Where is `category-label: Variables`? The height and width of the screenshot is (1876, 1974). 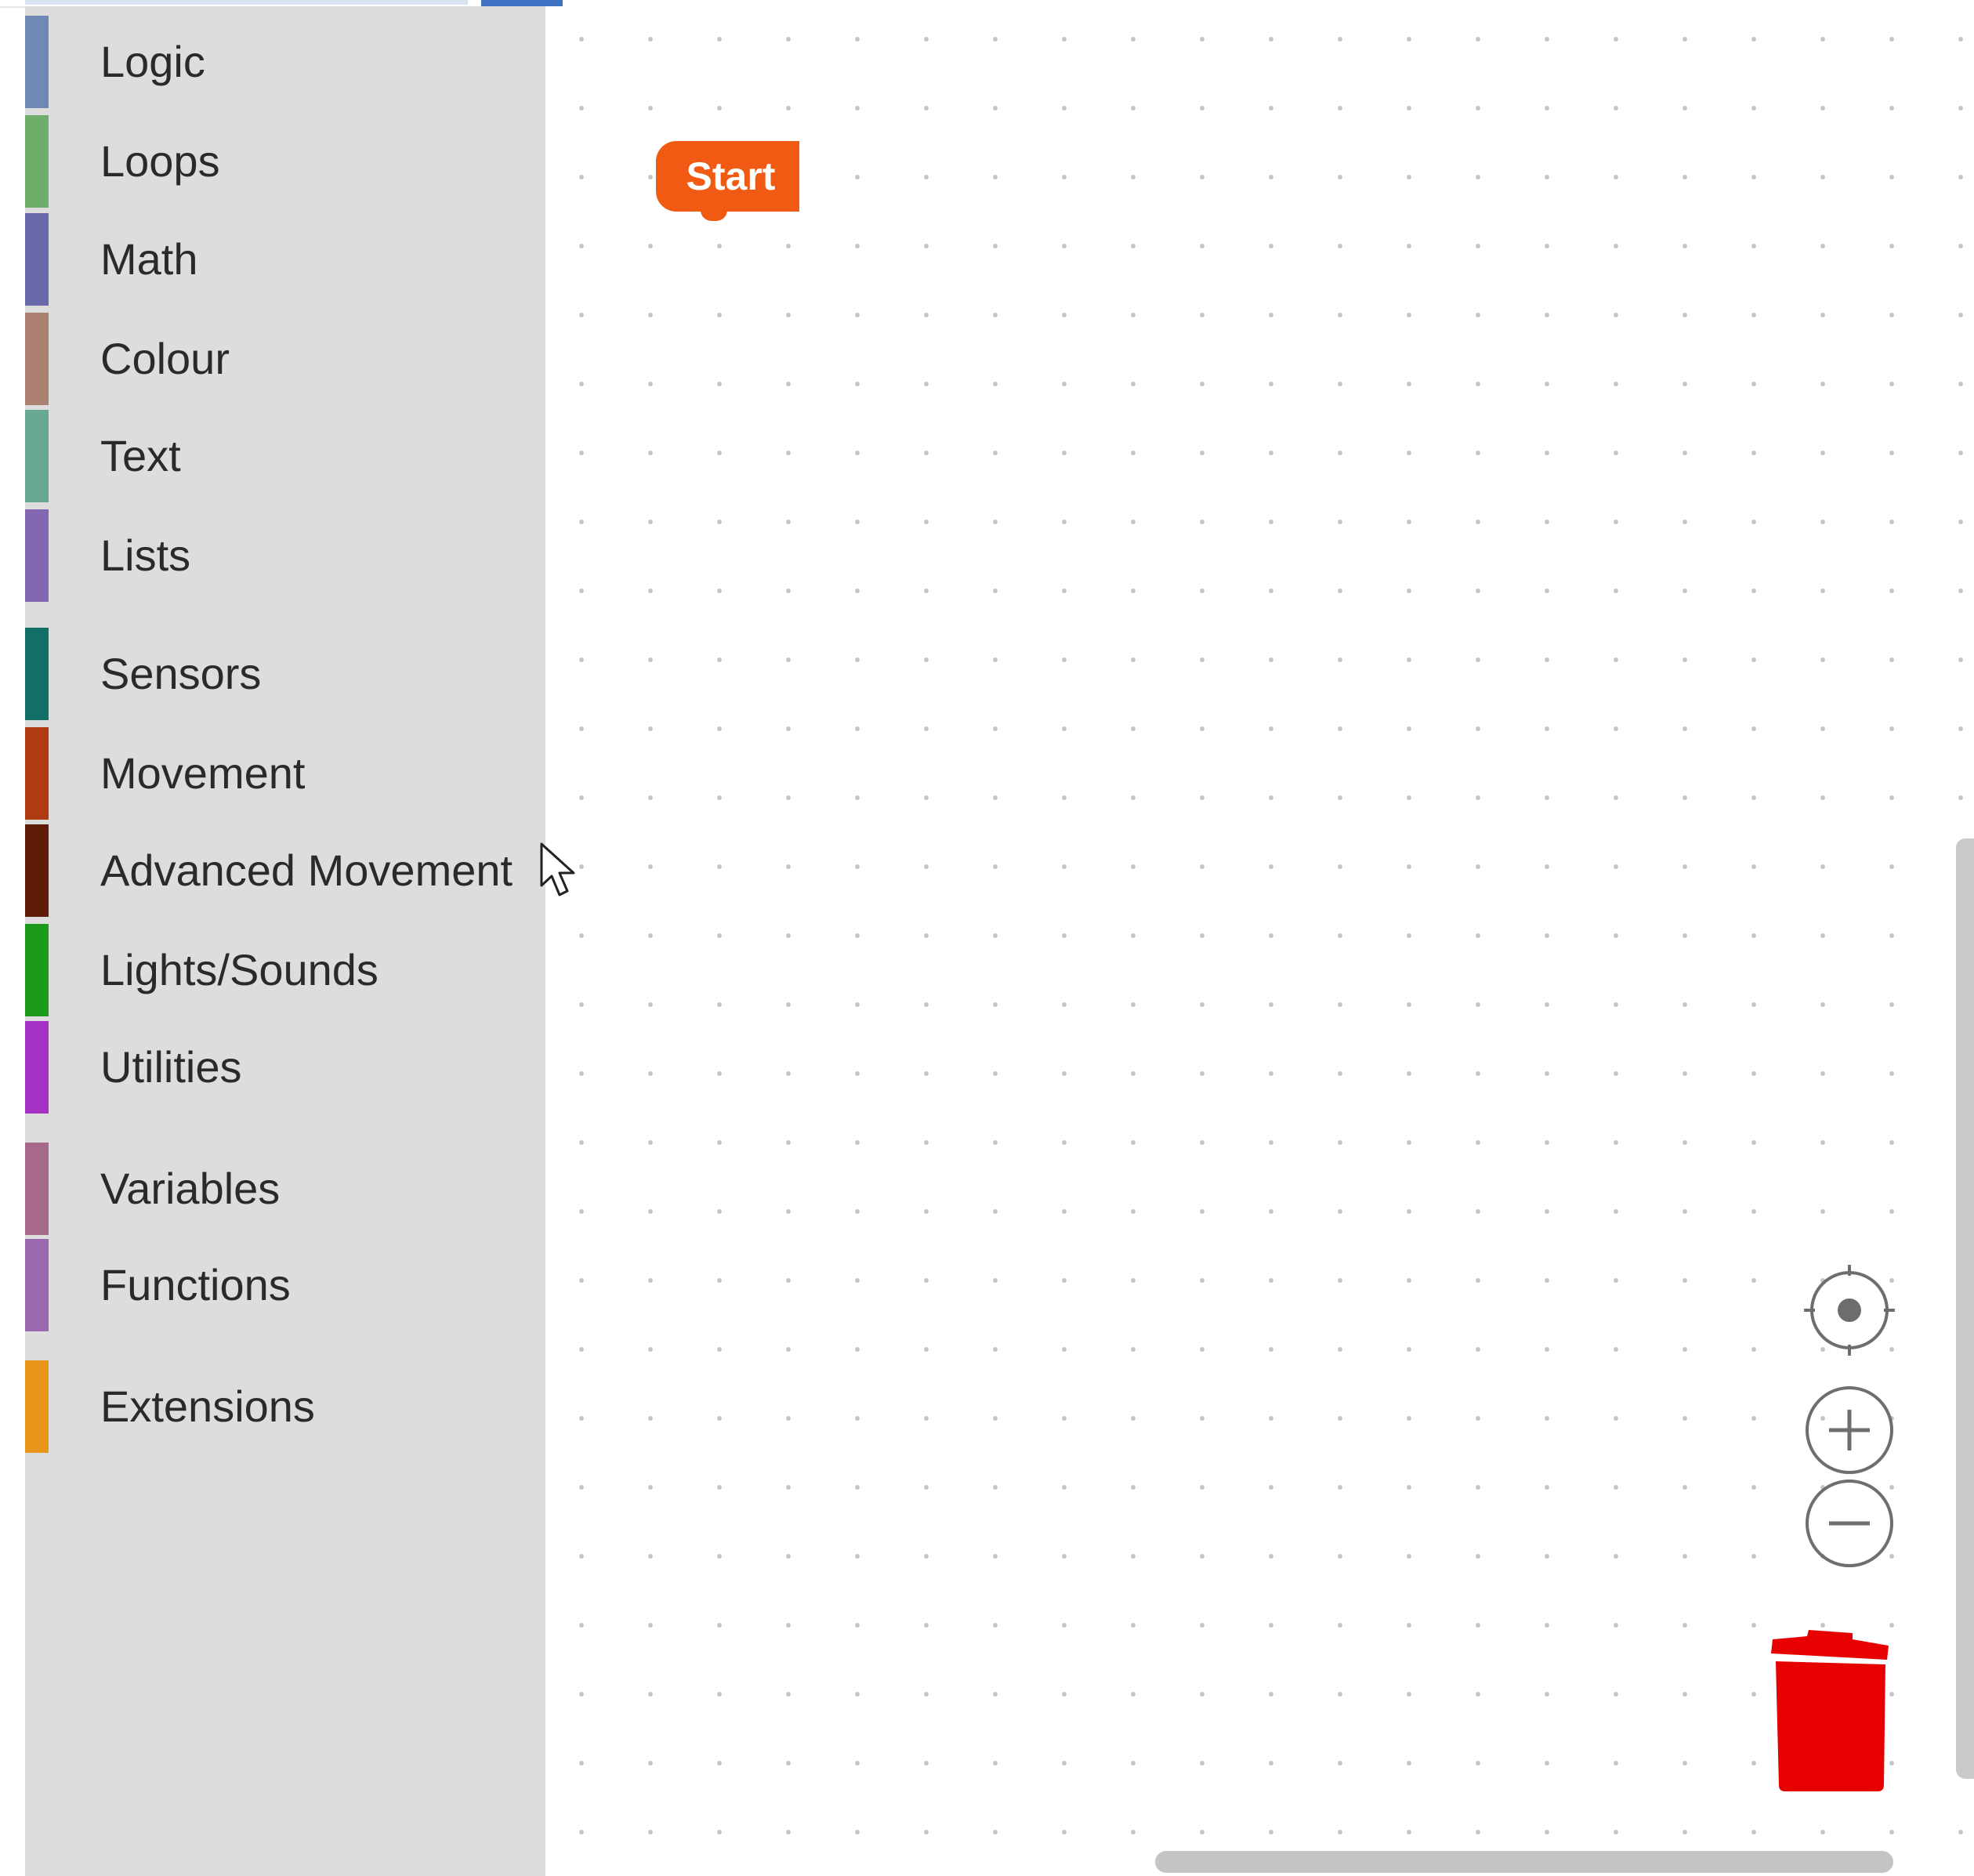 category-label: Variables is located at coordinates (190, 1188).